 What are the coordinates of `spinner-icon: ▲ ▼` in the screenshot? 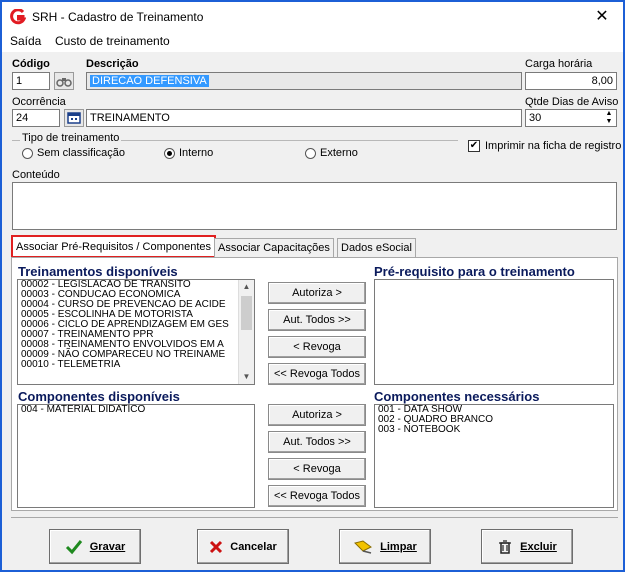 It's located at (609, 118).